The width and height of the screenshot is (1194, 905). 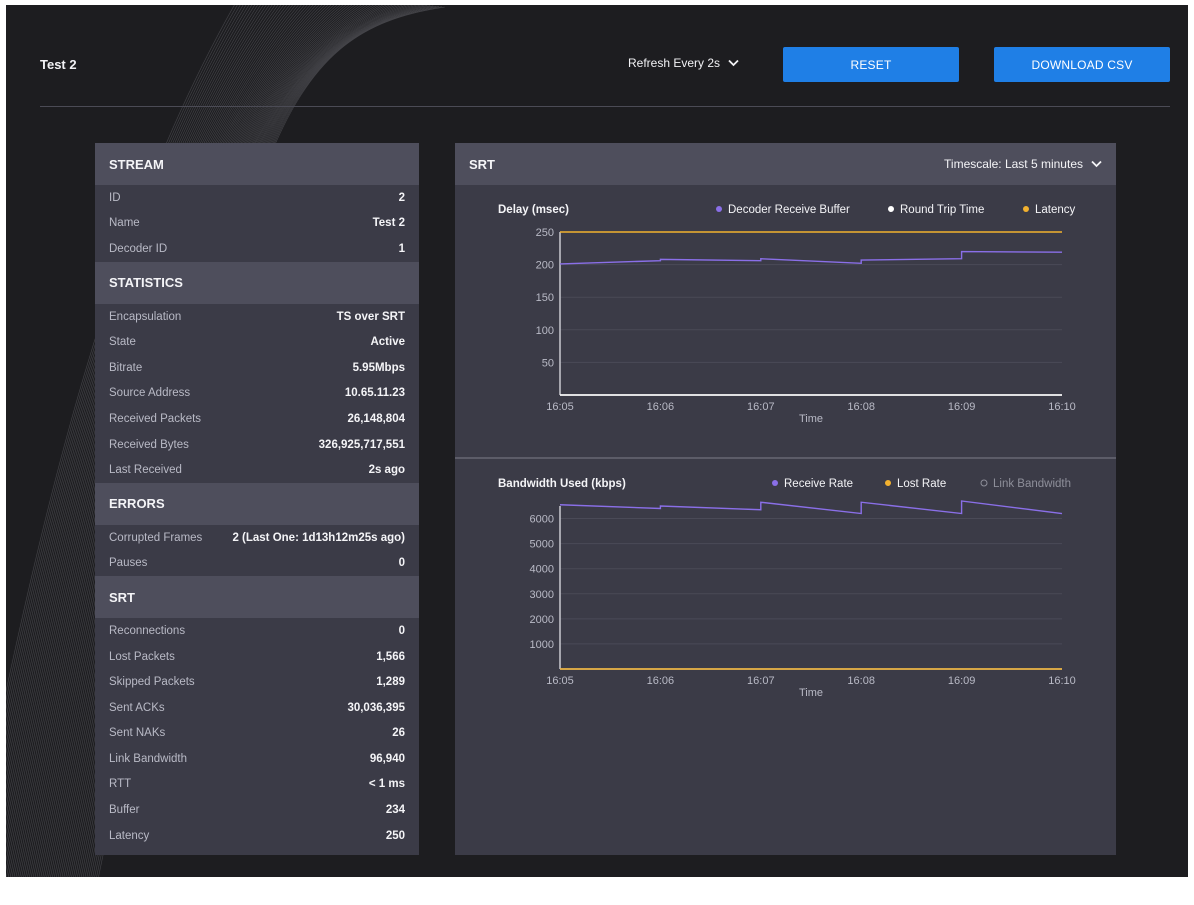 I want to click on stat-label: Lost Packets, so click(x=142, y=656).